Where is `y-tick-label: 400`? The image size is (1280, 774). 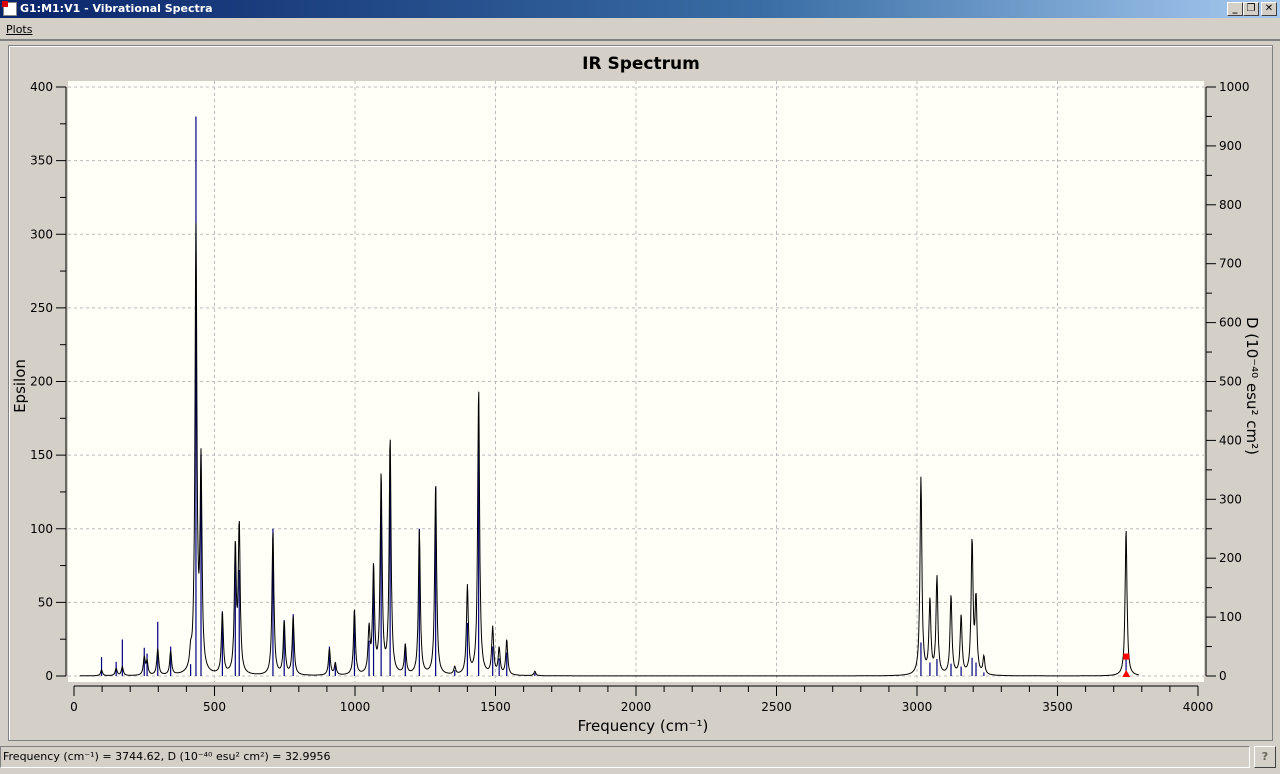 y-tick-label: 400 is located at coordinates (41, 87).